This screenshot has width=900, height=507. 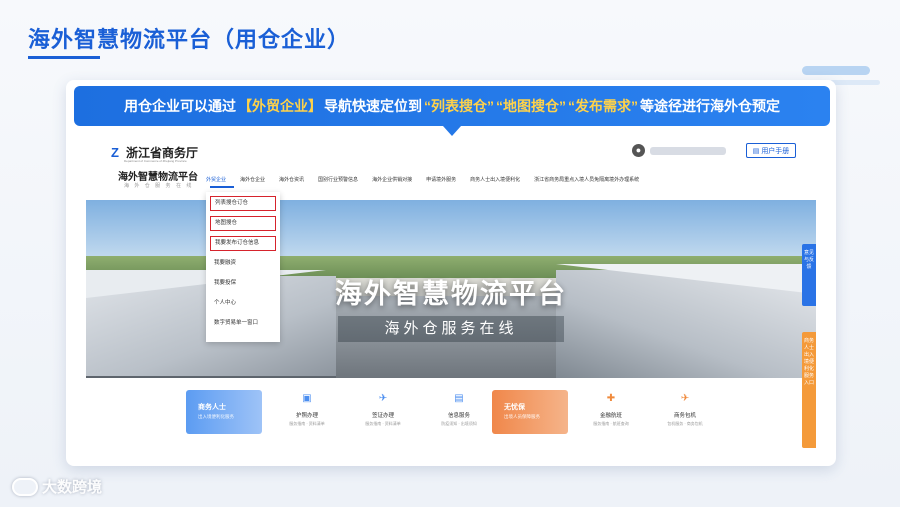 What do you see at coordinates (684, 416) in the screenshot?
I see `service-name: 商务包机` at bounding box center [684, 416].